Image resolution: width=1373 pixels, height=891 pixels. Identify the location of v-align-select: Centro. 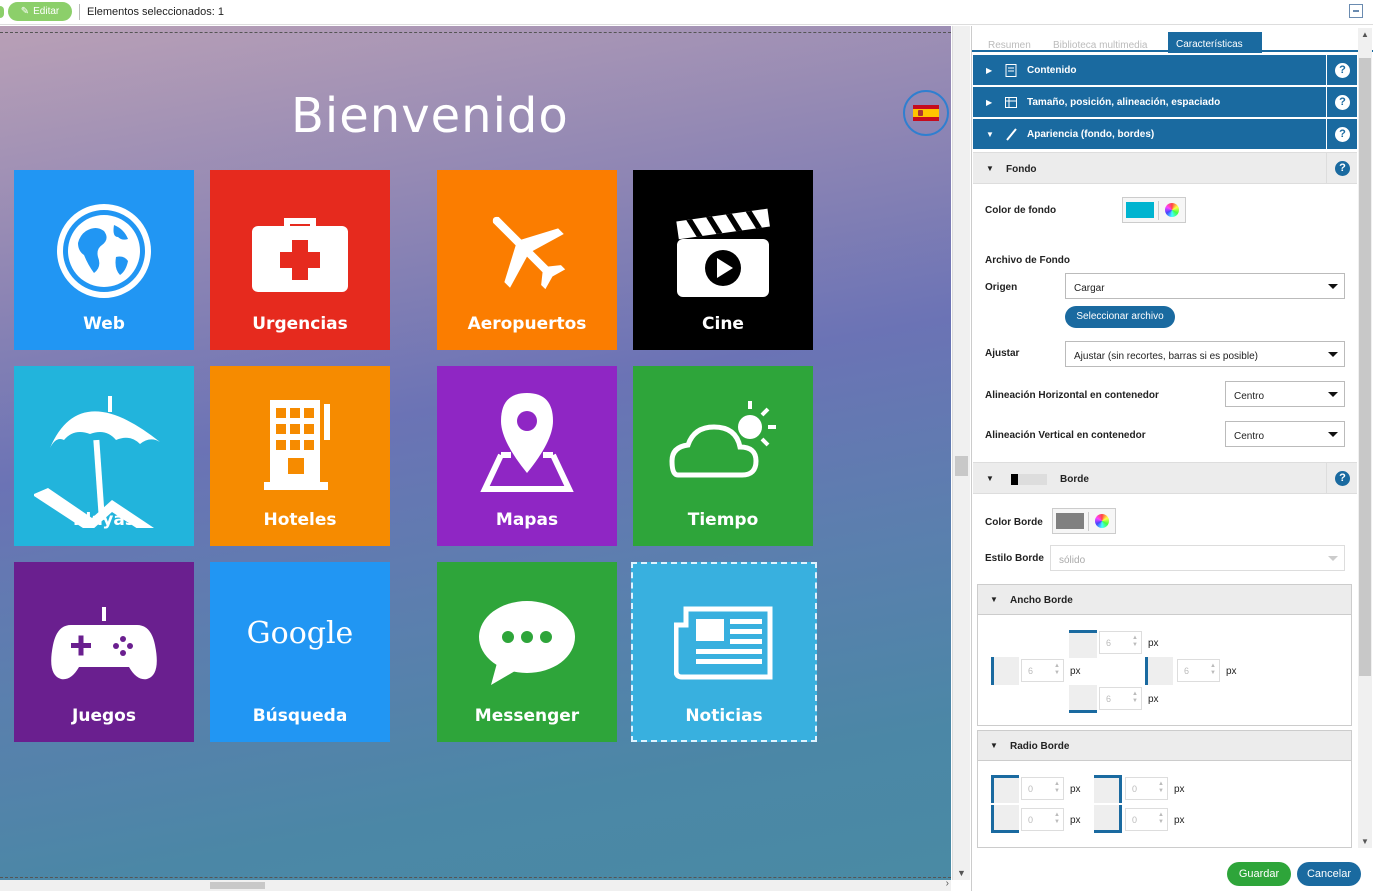
(1285, 434).